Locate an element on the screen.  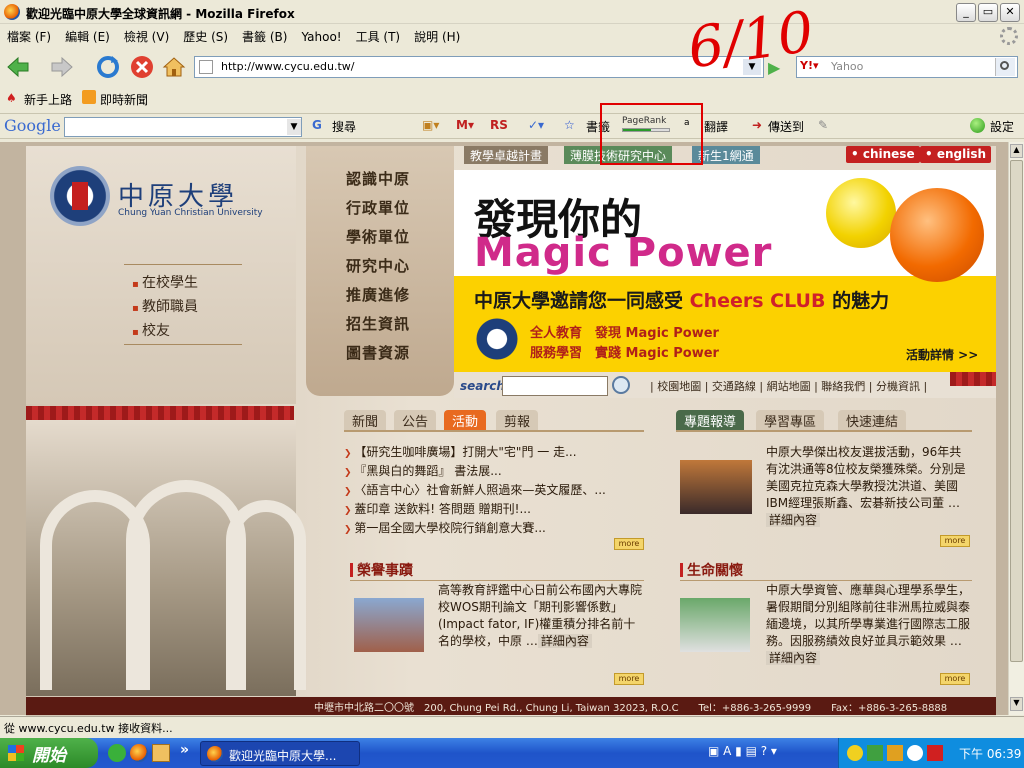
reload-icon is located at coordinates (108, 67).